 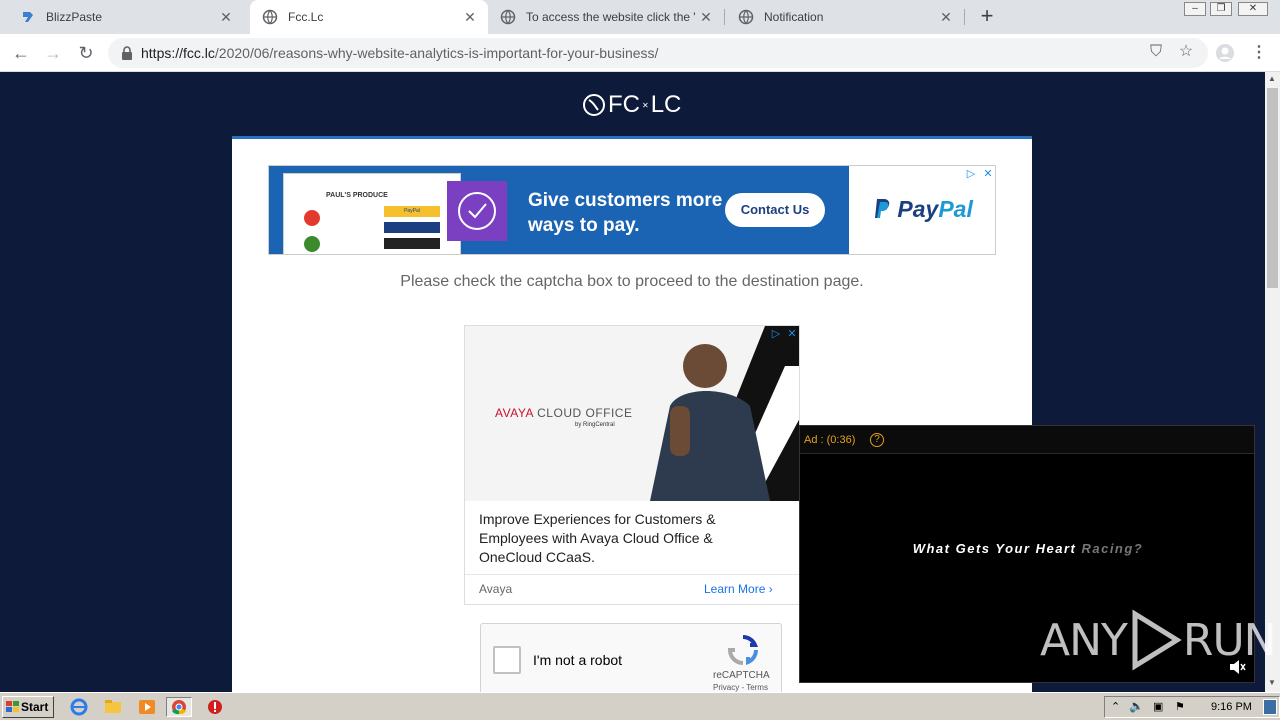 I want to click on tab-notification: Notification ✕, so click(x=845, y=17).